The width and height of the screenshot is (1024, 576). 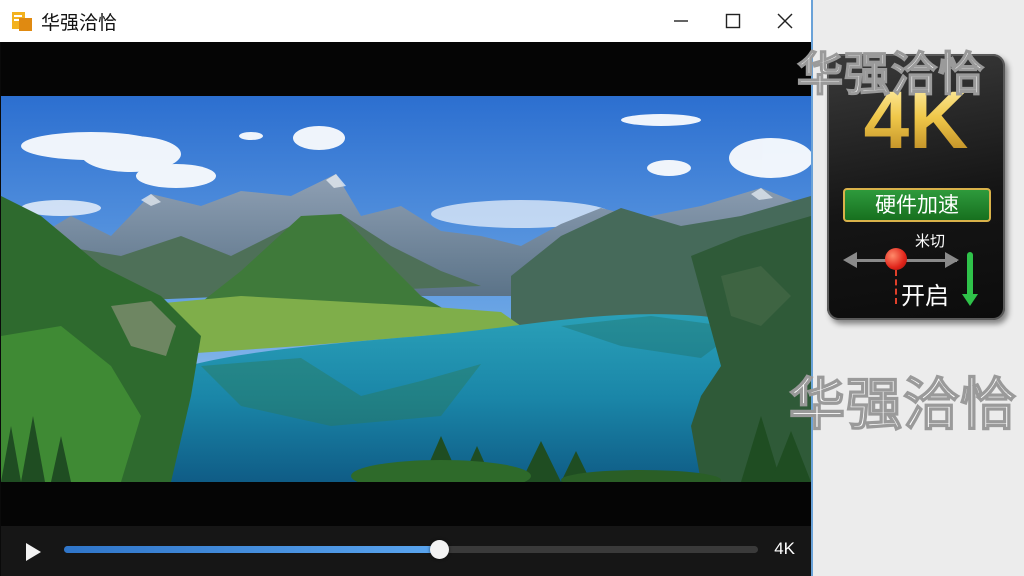 I want to click on play-icon, so click(x=33, y=552).